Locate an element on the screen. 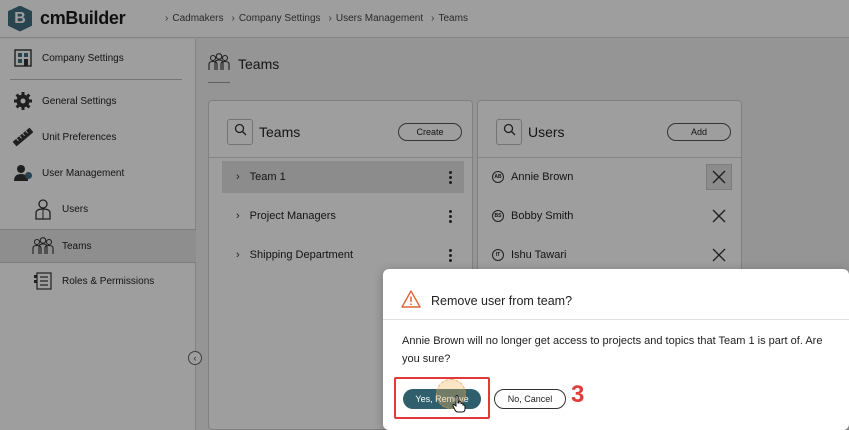 The width and height of the screenshot is (849, 430). dialog-divider is located at coordinates (616, 319).